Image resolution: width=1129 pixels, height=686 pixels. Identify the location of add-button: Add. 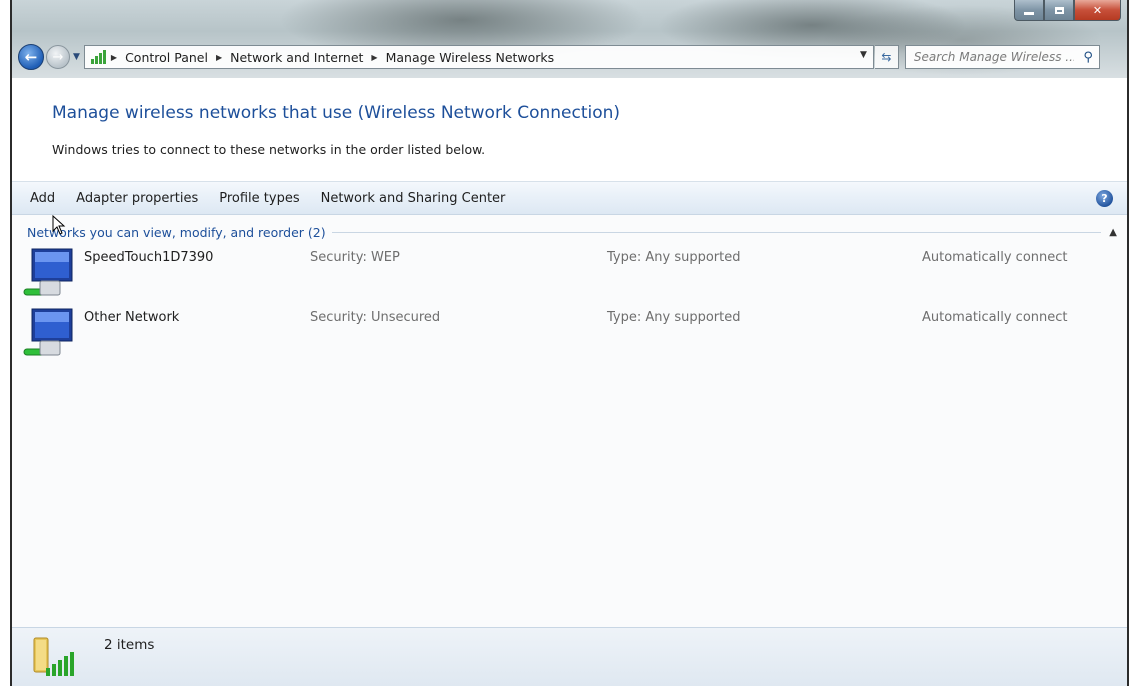
(42, 198).